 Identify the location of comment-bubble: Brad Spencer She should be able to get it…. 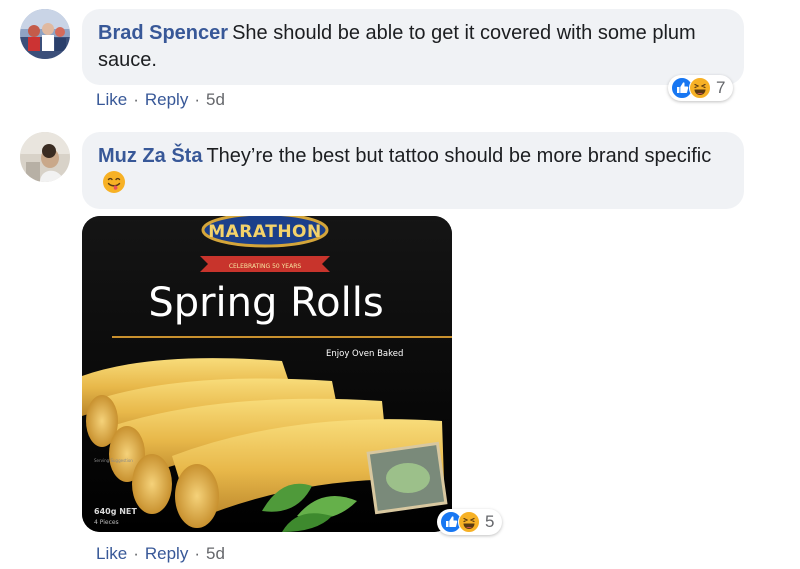
(413, 47).